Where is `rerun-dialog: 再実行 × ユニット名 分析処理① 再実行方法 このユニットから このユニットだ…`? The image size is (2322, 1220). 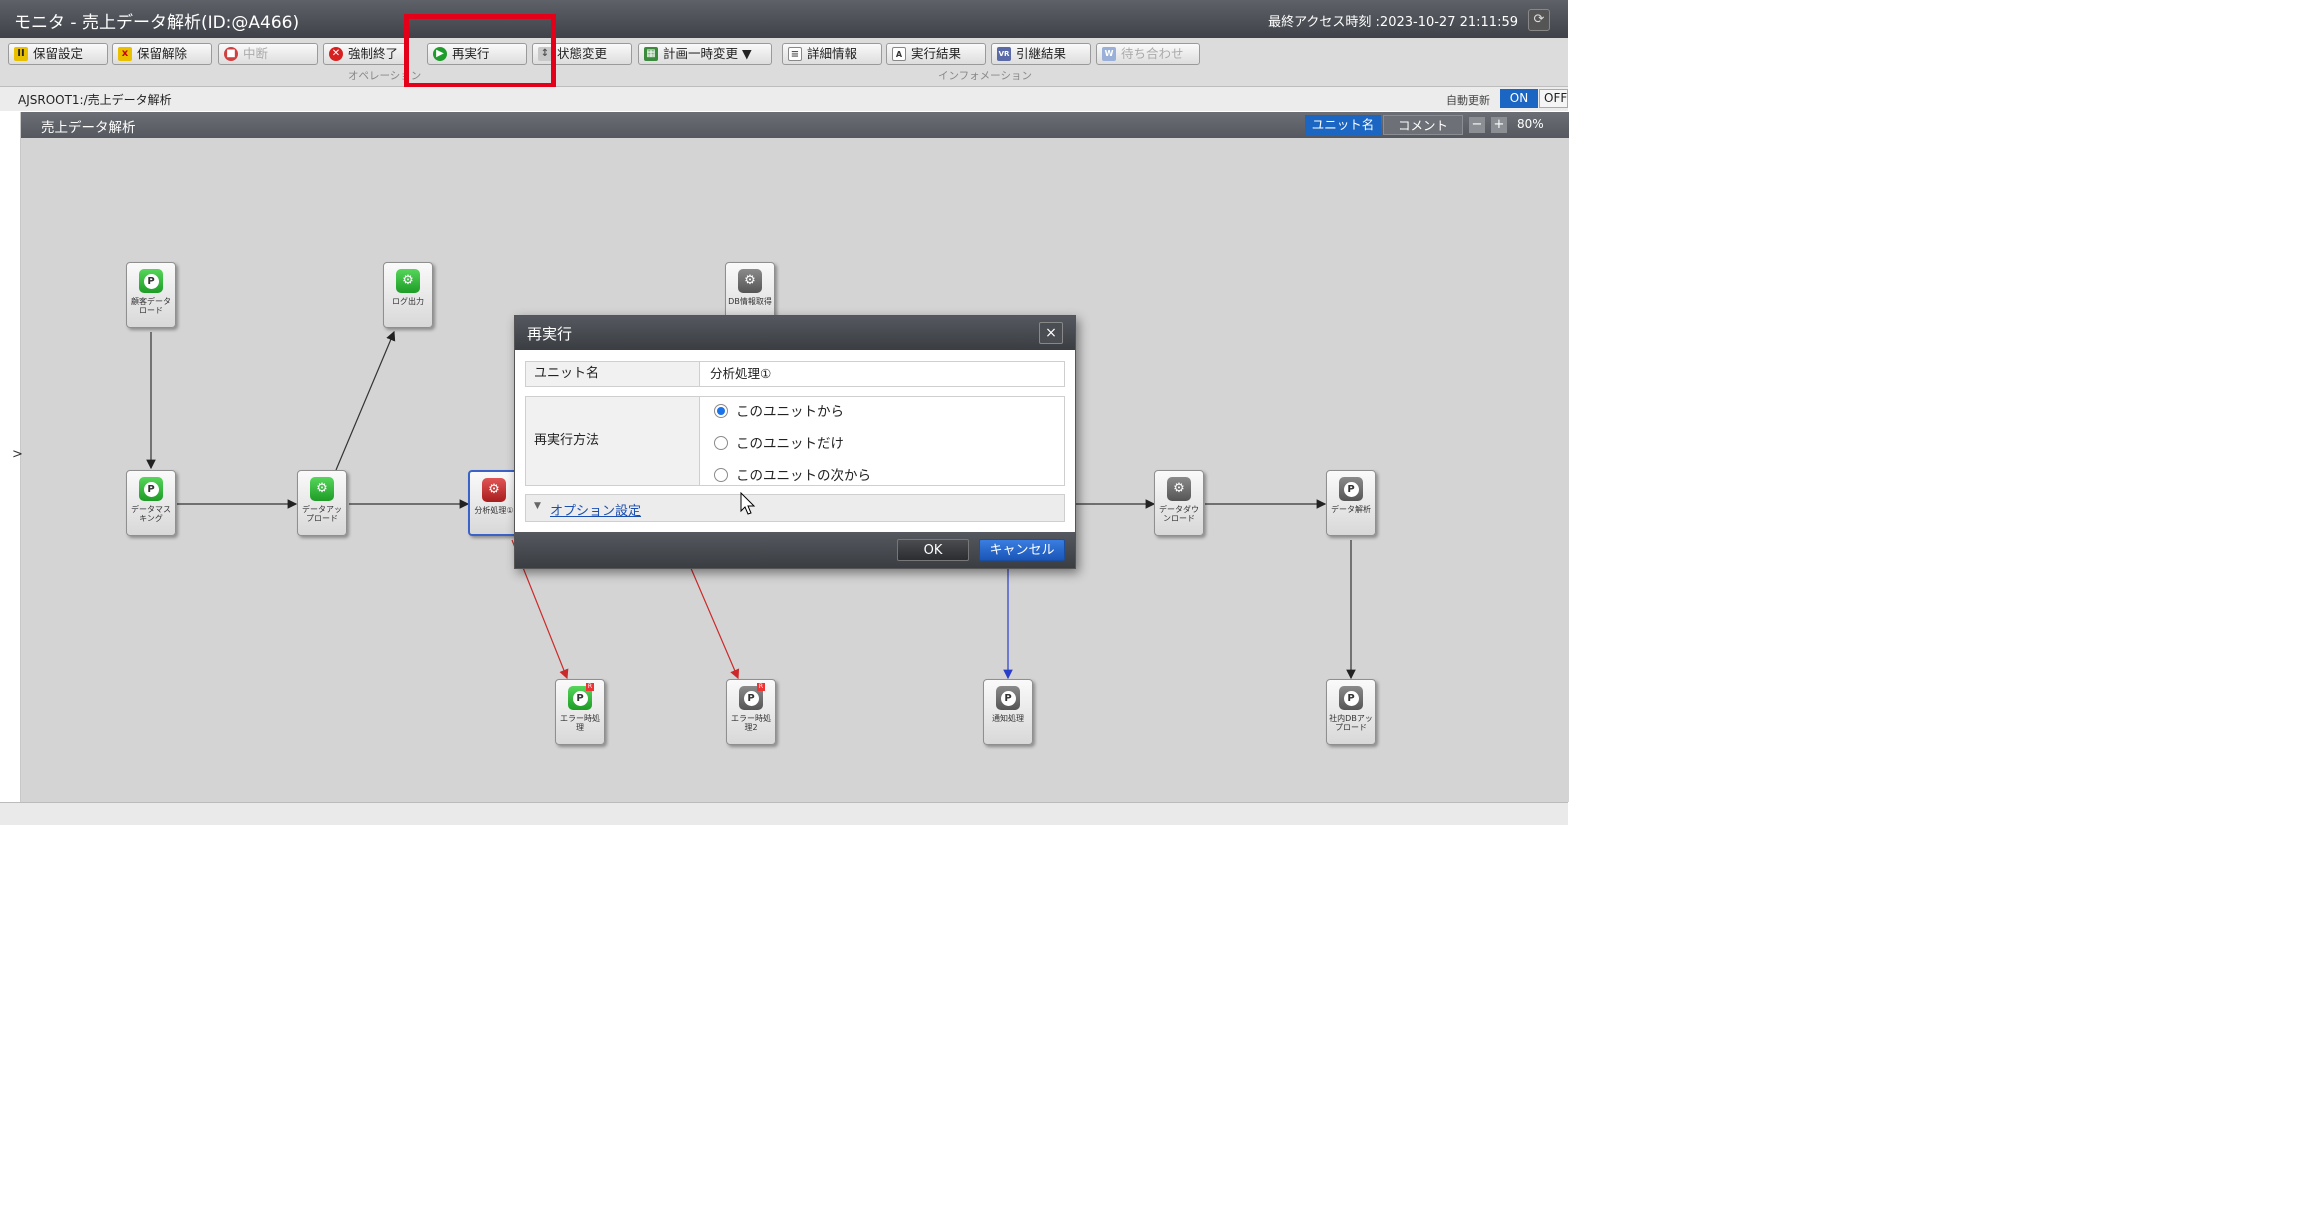
rerun-dialog: 再実行 × ユニット名 分析処理① 再実行方法 このユニットから このユニットだ… is located at coordinates (795, 442).